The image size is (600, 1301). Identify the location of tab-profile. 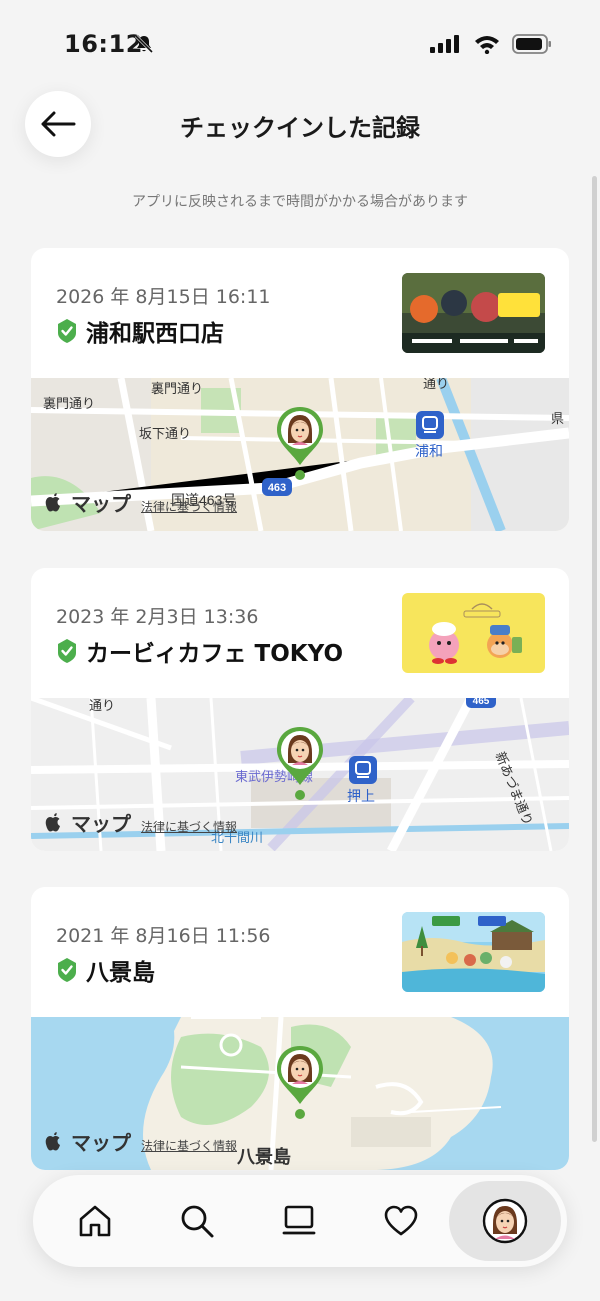
(505, 1221).